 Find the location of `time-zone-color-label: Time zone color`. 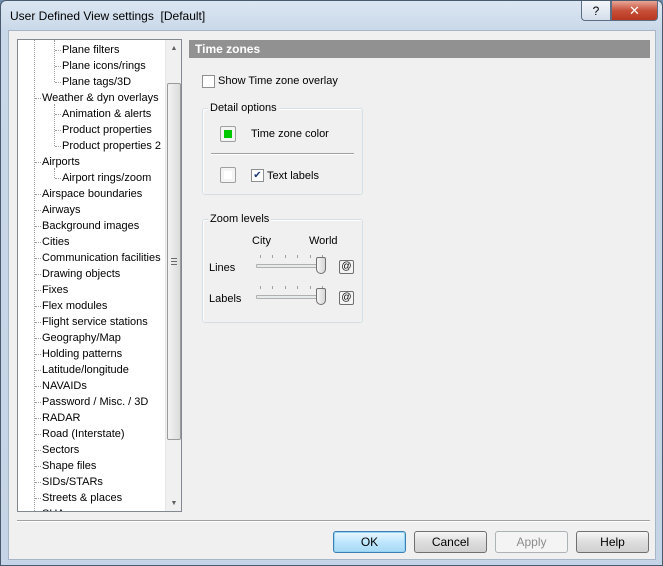

time-zone-color-label: Time zone color is located at coordinates (290, 134).